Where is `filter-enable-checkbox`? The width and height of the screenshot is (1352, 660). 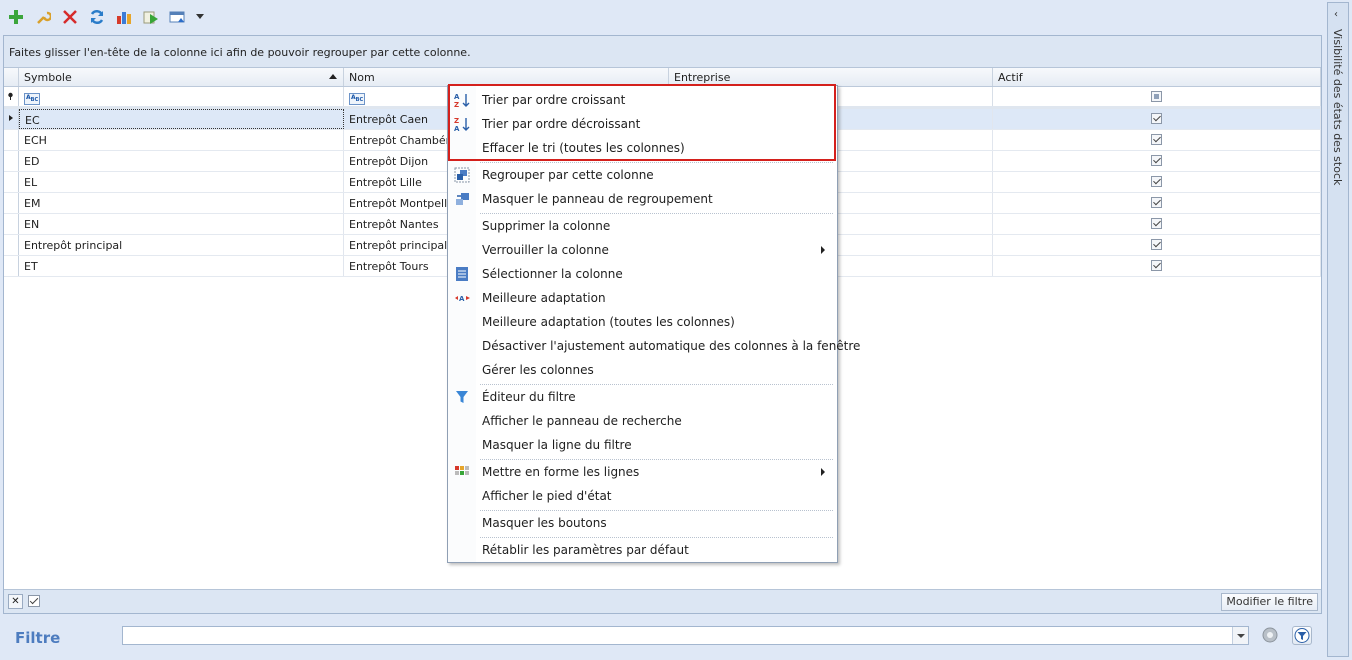 filter-enable-checkbox is located at coordinates (34, 601).